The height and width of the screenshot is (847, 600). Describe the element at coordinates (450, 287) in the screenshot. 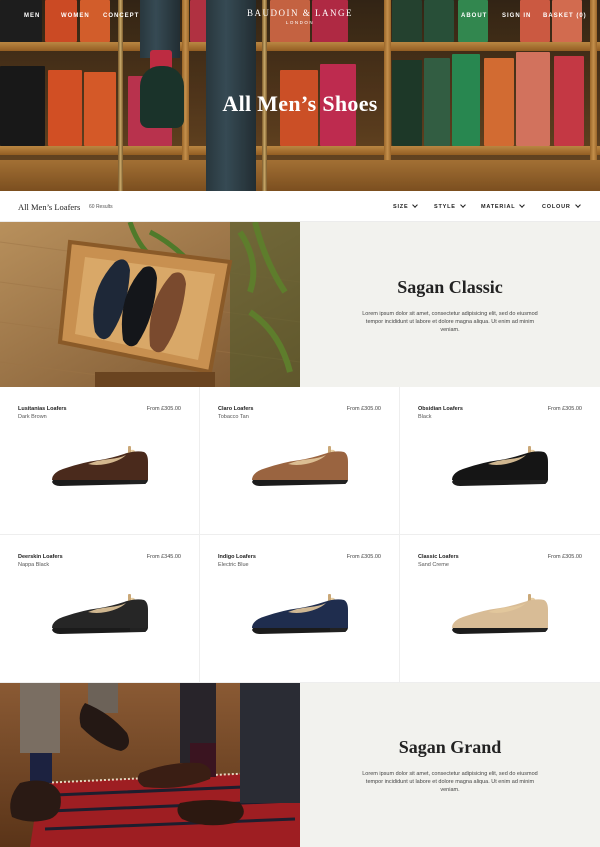

I see `feature-title: Sagan Classic` at that location.